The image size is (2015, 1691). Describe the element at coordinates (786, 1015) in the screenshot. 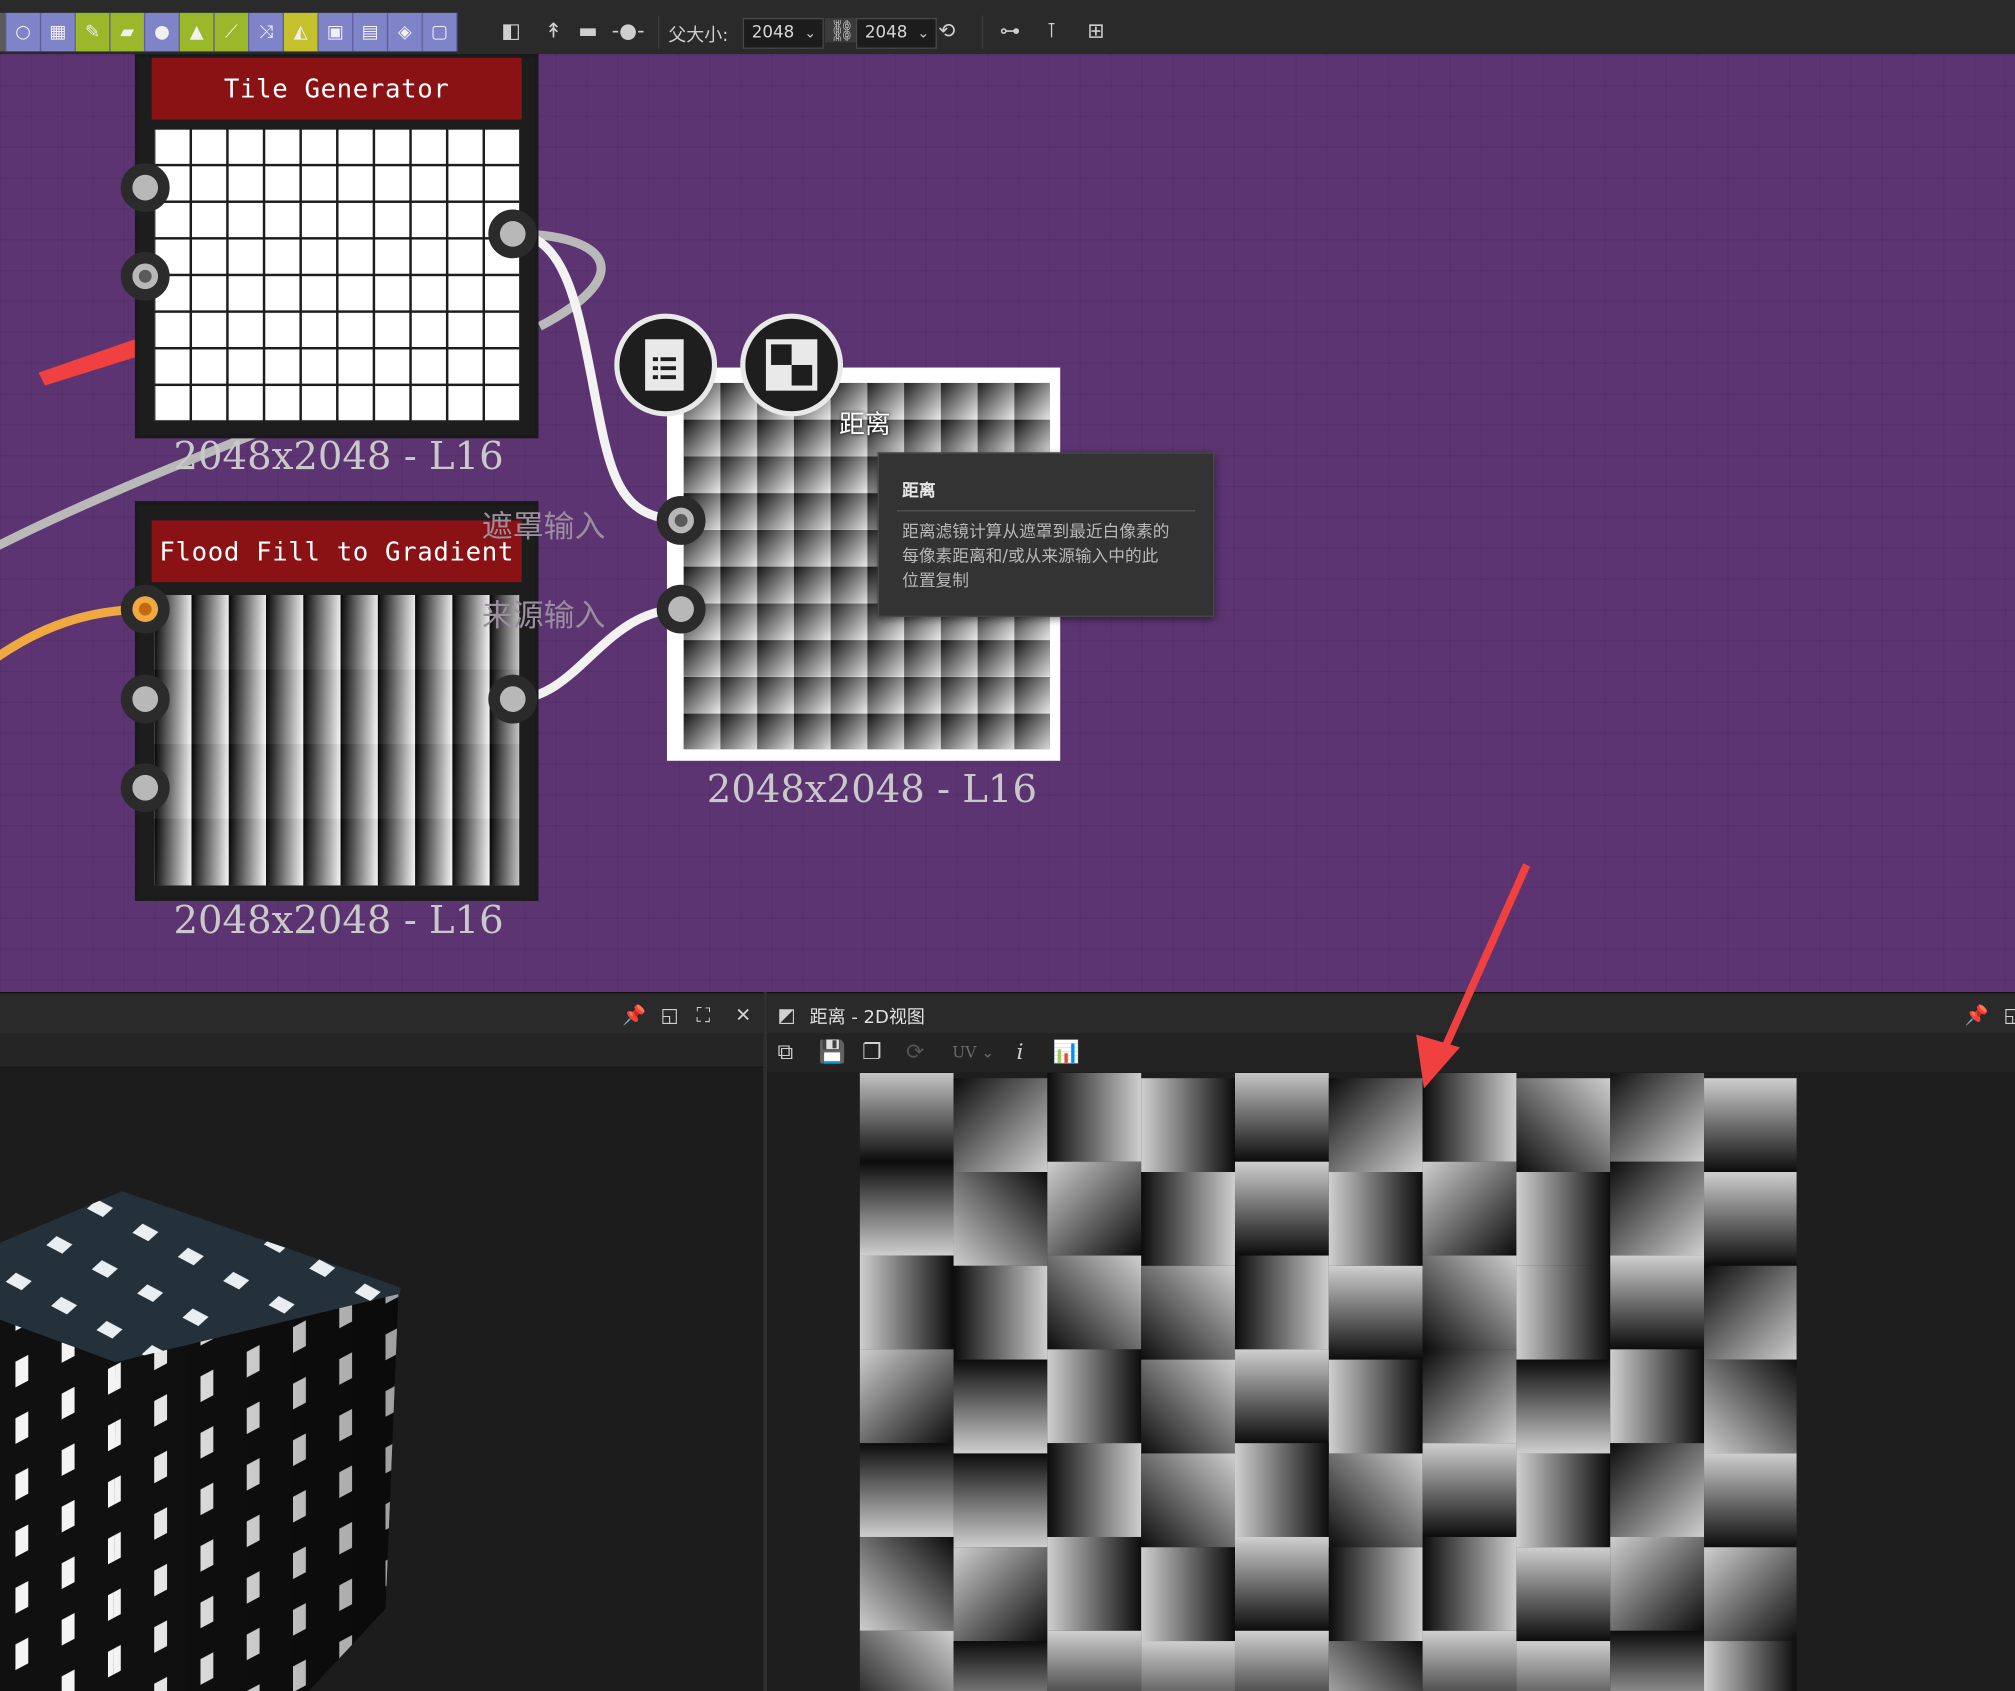

I see `checker-icon: ◩` at that location.